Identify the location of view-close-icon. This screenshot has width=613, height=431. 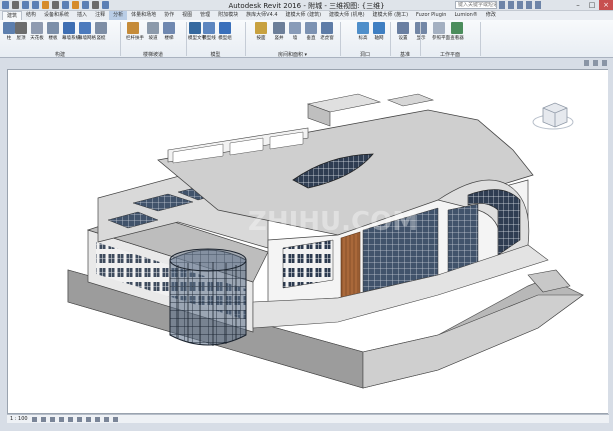
(604, 63).